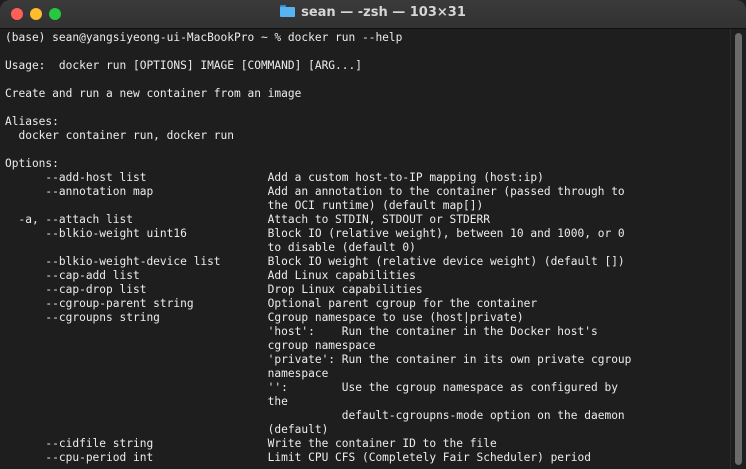 This screenshot has height=469, width=746. I want to click on terminal-line: the, so click(146, 401).